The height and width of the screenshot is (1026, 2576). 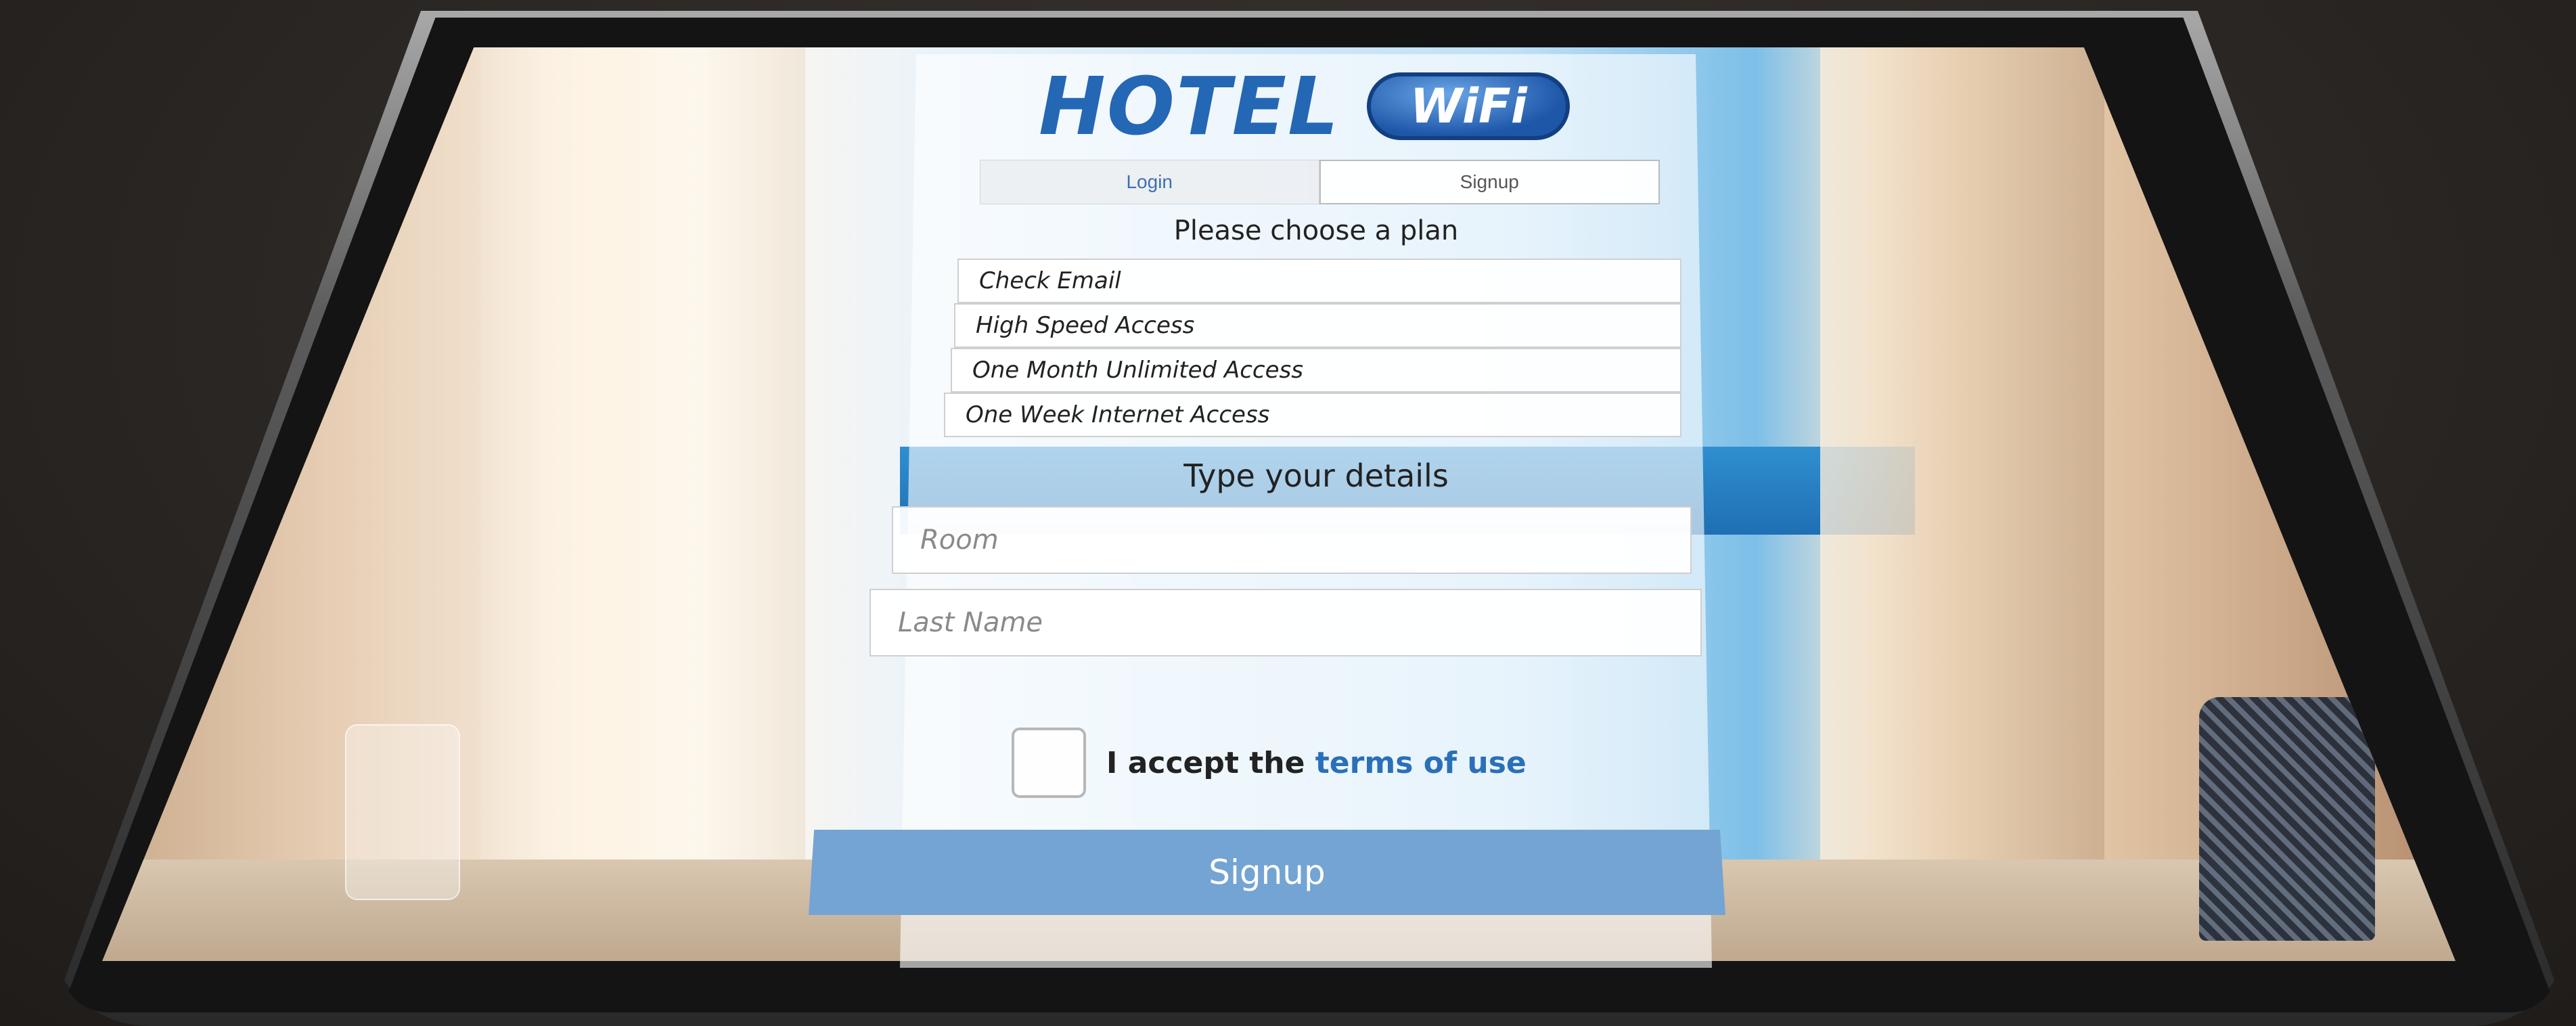 I want to click on plan-option-high-speed: High Speed Access, so click(x=1317, y=325).